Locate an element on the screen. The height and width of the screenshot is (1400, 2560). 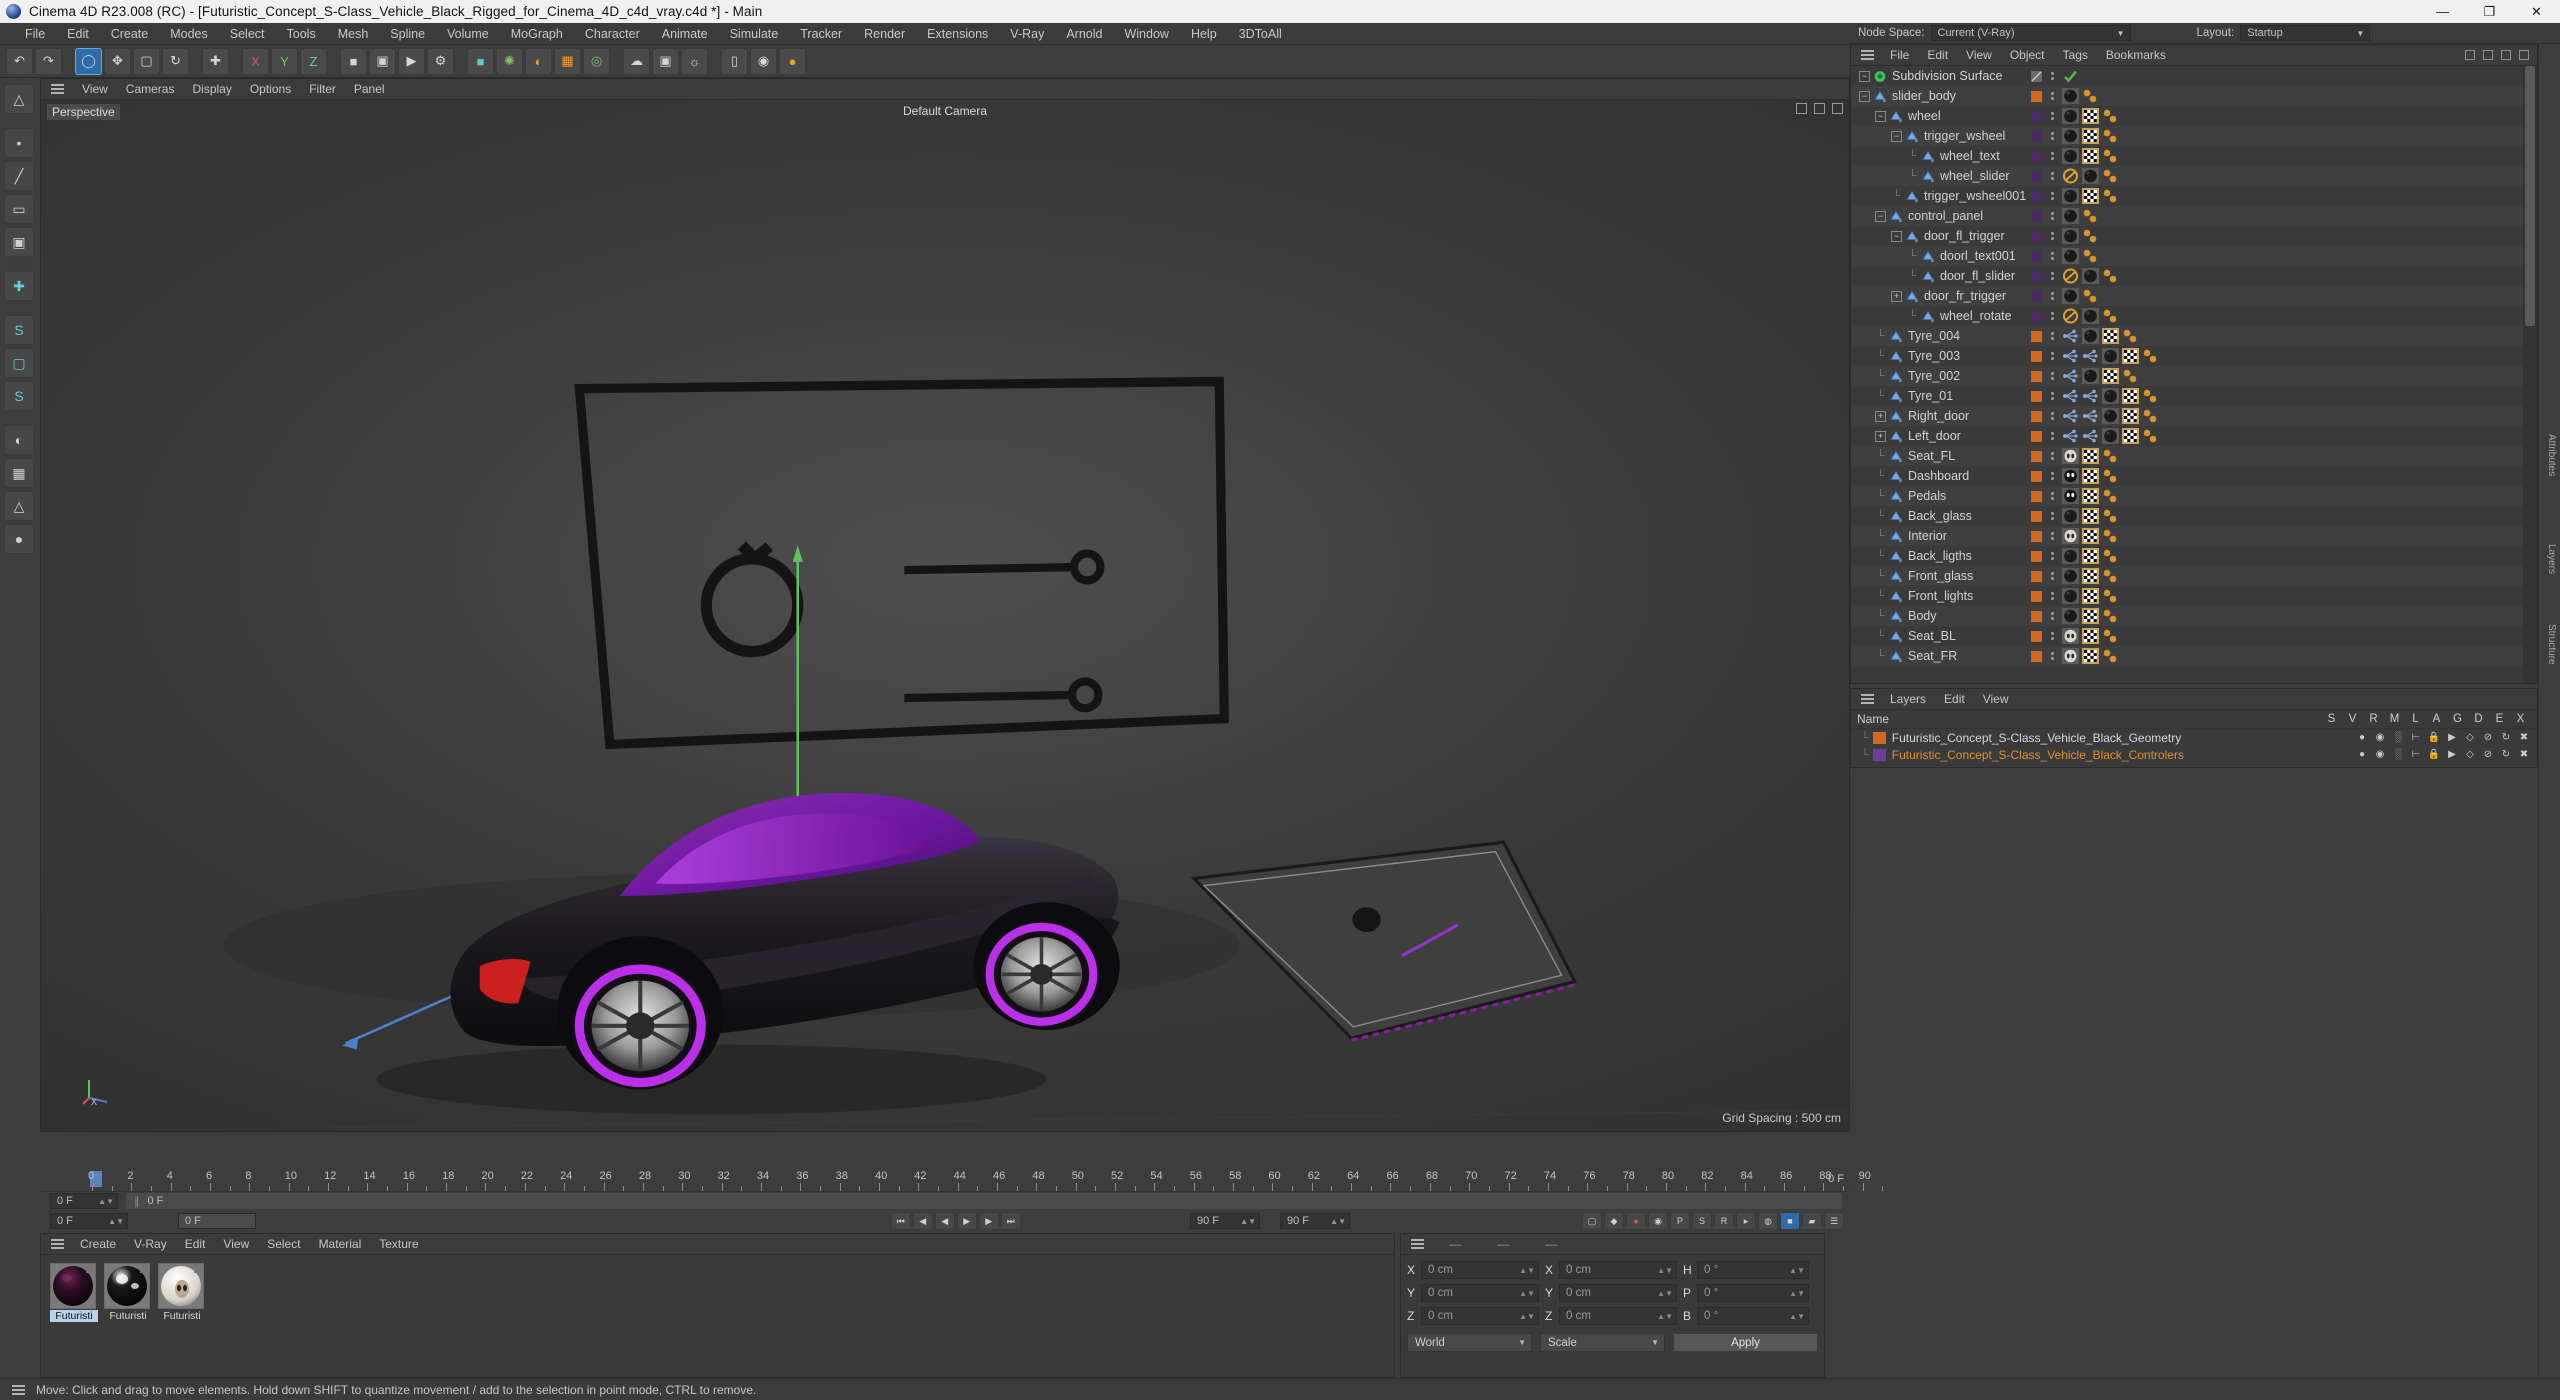
material-cell: Futuristi is located at coordinates (182, 1292).